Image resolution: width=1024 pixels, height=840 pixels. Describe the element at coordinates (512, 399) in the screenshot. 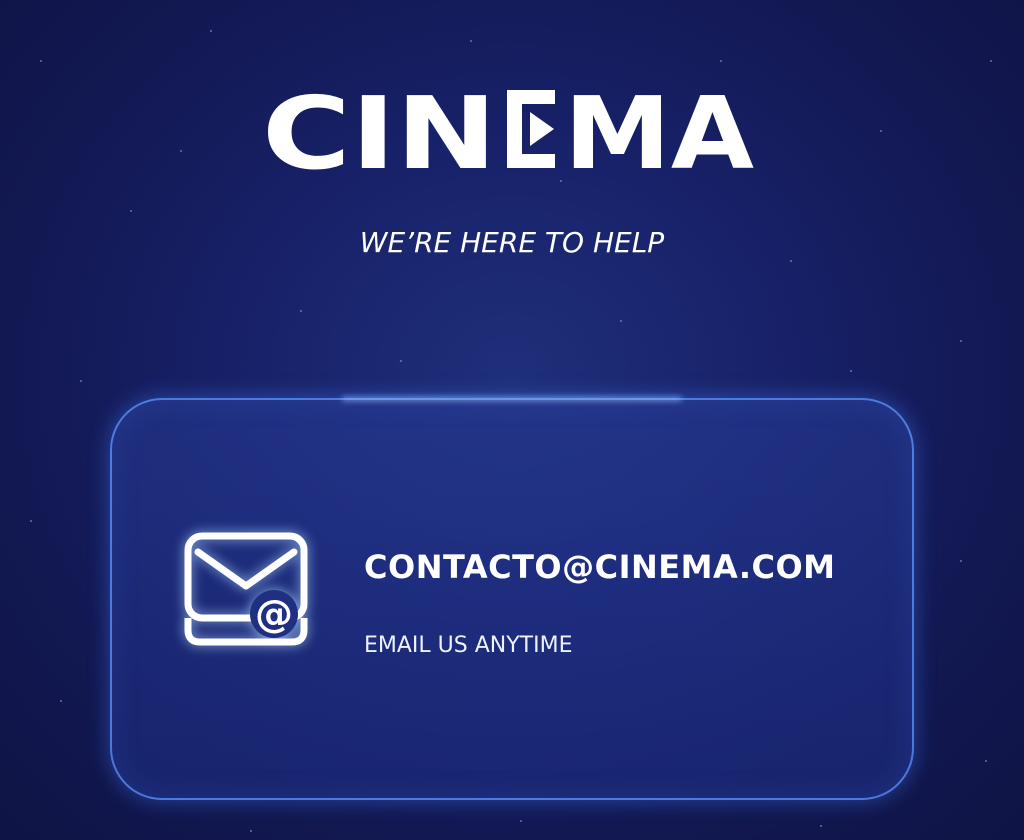

I see `card-top-glow` at that location.